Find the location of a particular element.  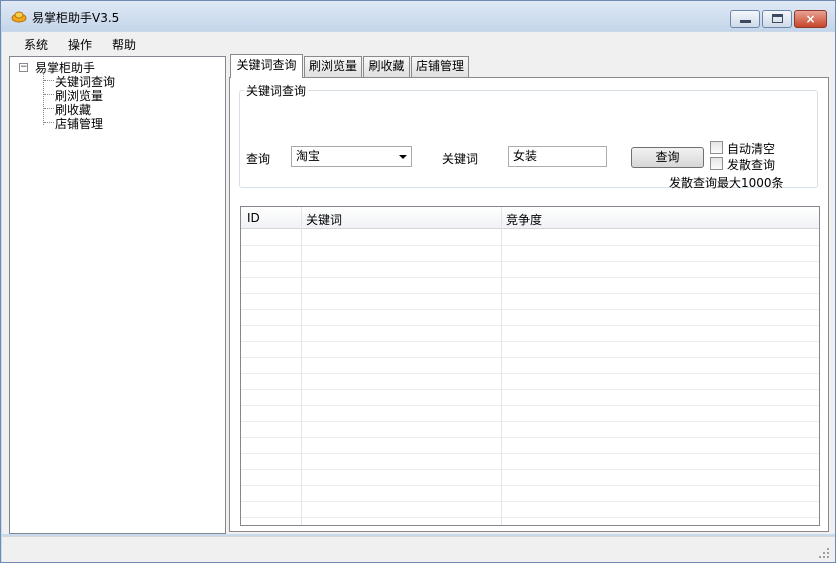

tab-page-views: 刷浏览量 is located at coordinates (333, 66).